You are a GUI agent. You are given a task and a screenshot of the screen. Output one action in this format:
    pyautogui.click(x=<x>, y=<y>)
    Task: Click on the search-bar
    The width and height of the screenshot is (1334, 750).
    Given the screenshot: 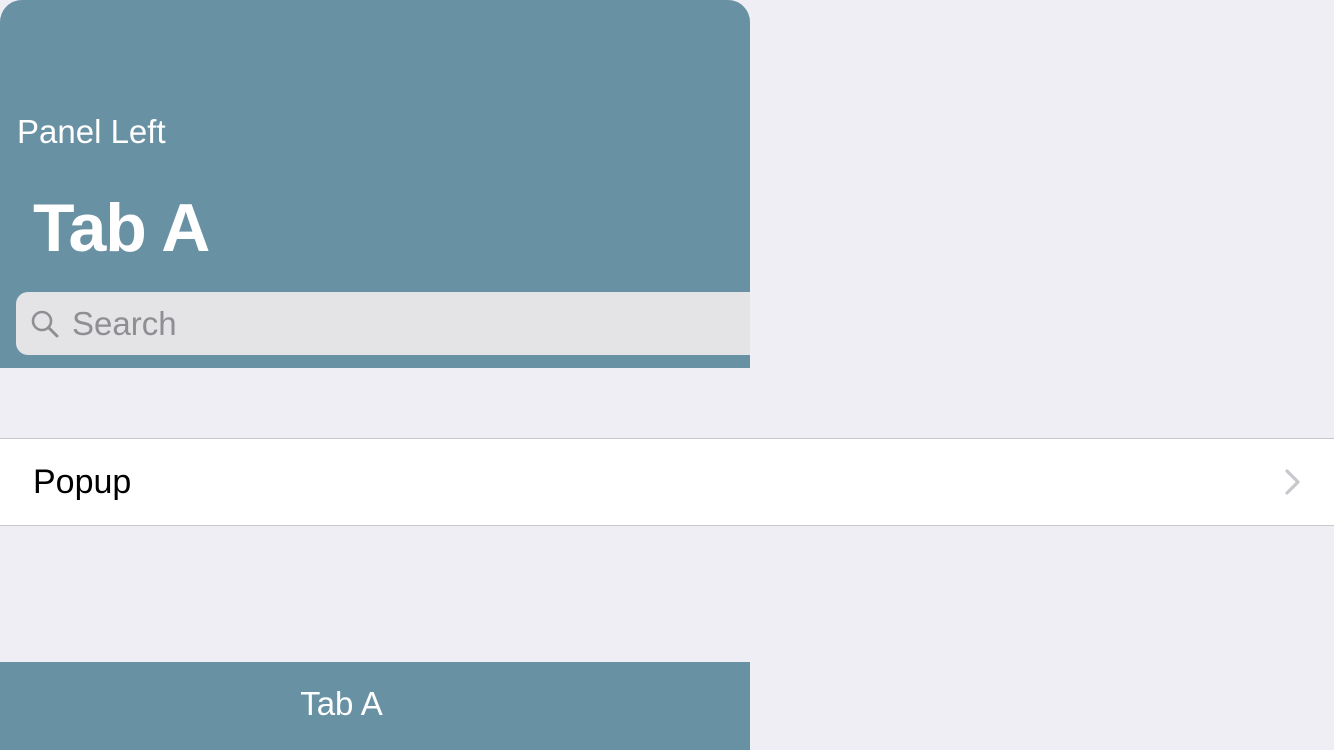 What is the action you would take?
    pyautogui.click(x=383, y=323)
    